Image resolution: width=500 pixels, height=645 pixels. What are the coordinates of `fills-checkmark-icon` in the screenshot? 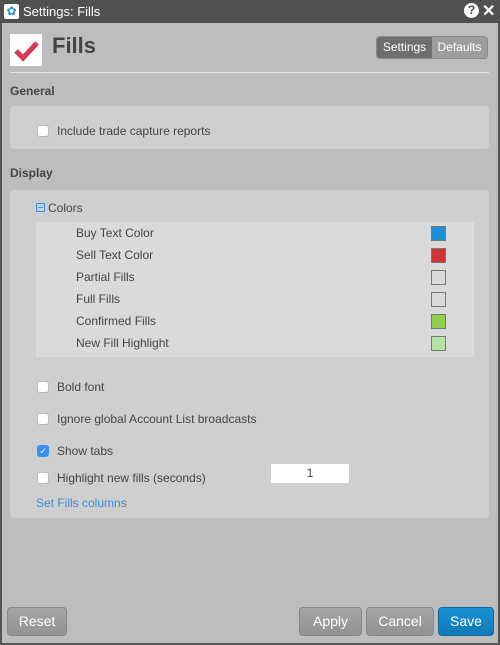 It's located at (26, 50).